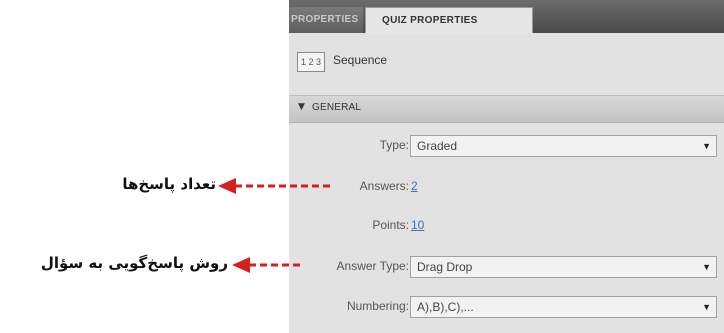  I want to click on annotation-arrows, so click(274, 225).